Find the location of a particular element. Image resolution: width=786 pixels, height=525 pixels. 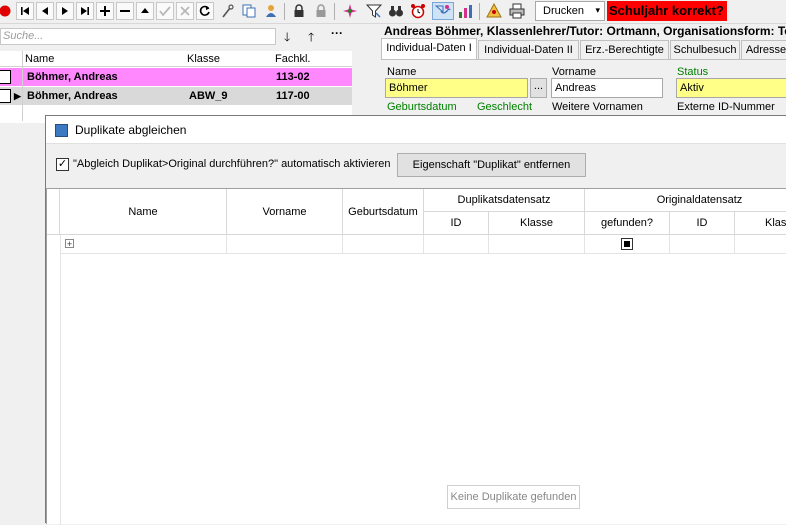

print-label: Drucken is located at coordinates (563, 11).